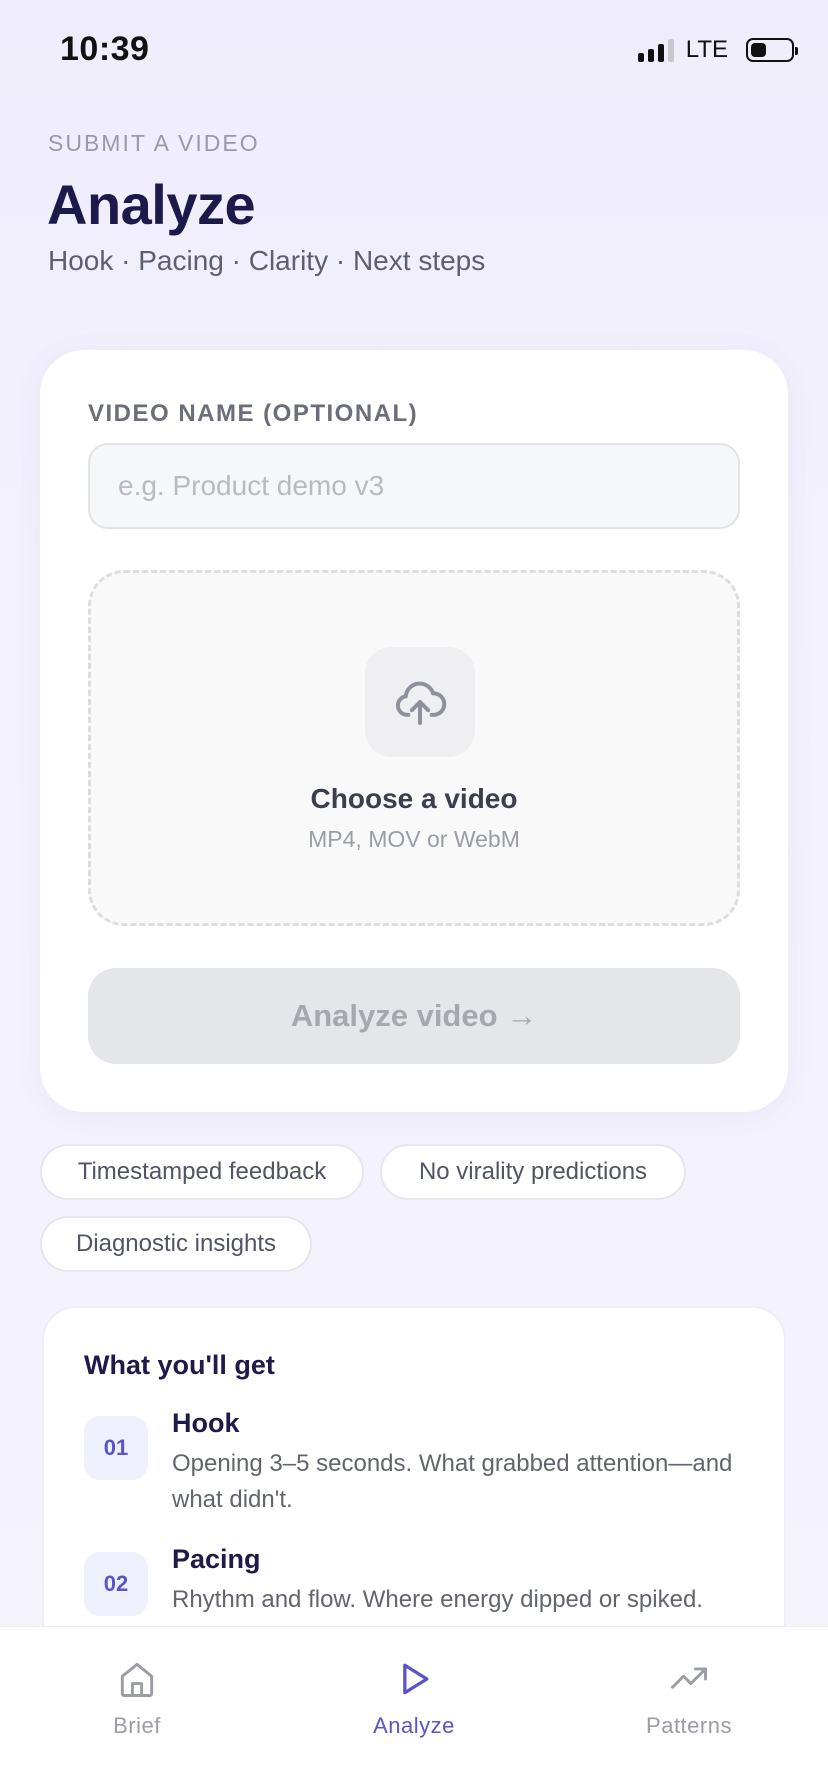 The image size is (828, 1792). What do you see at coordinates (137, 1725) in the screenshot?
I see `tab-label: Brief` at bounding box center [137, 1725].